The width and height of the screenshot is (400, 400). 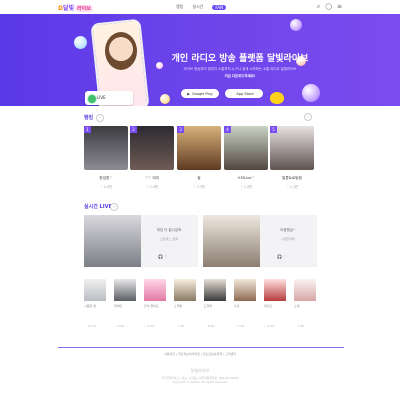 I want to click on ranking-stat: ♡ 1.4만, so click(x=152, y=187).